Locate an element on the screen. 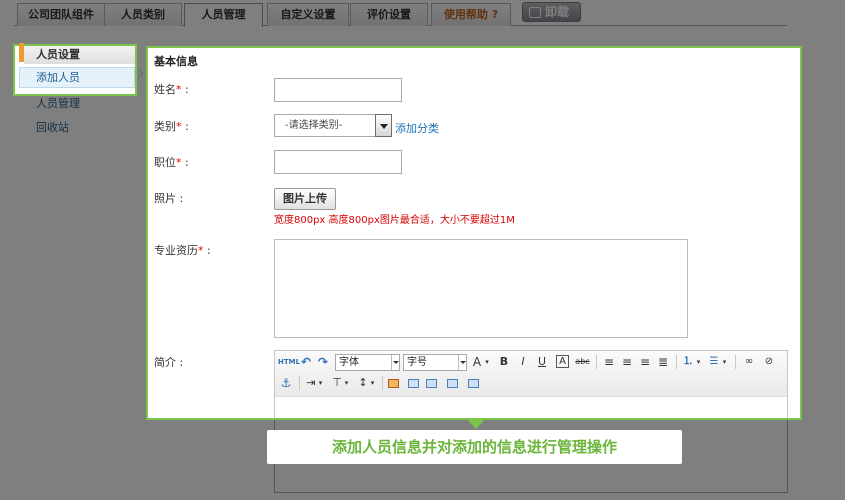 Image resolution: width=845 pixels, height=500 pixels. name-label: 姓名* : is located at coordinates (171, 89).